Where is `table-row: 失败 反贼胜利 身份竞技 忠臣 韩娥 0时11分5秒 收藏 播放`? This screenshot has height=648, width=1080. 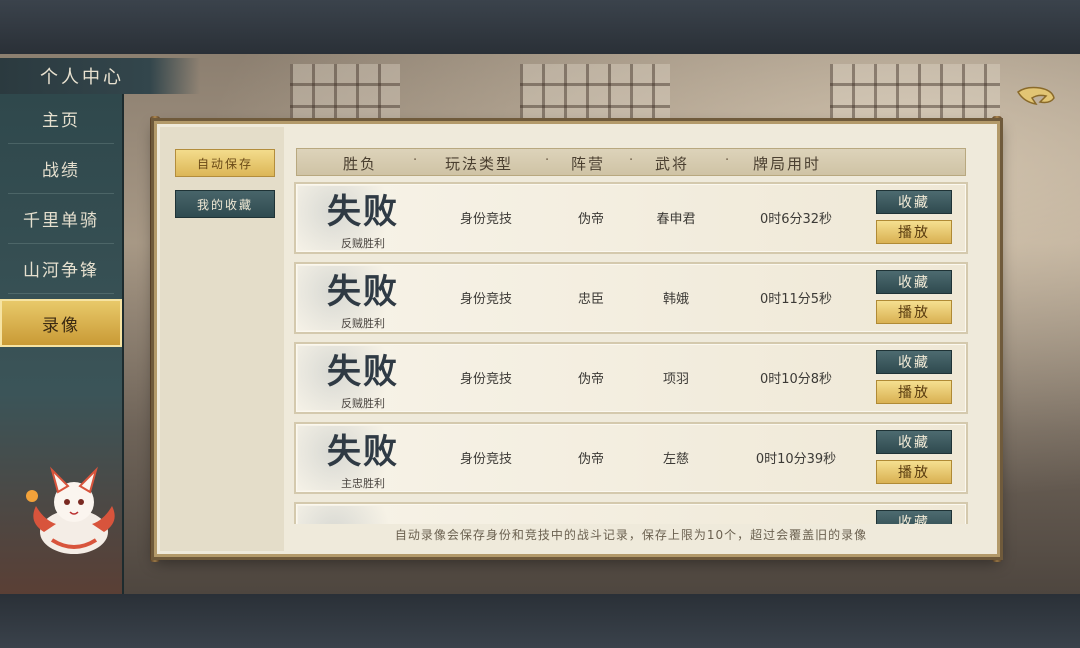
table-row: 失败 反贼胜利 身份竞技 忠臣 韩娥 0时11分5秒 收藏 播放 is located at coordinates (631, 298).